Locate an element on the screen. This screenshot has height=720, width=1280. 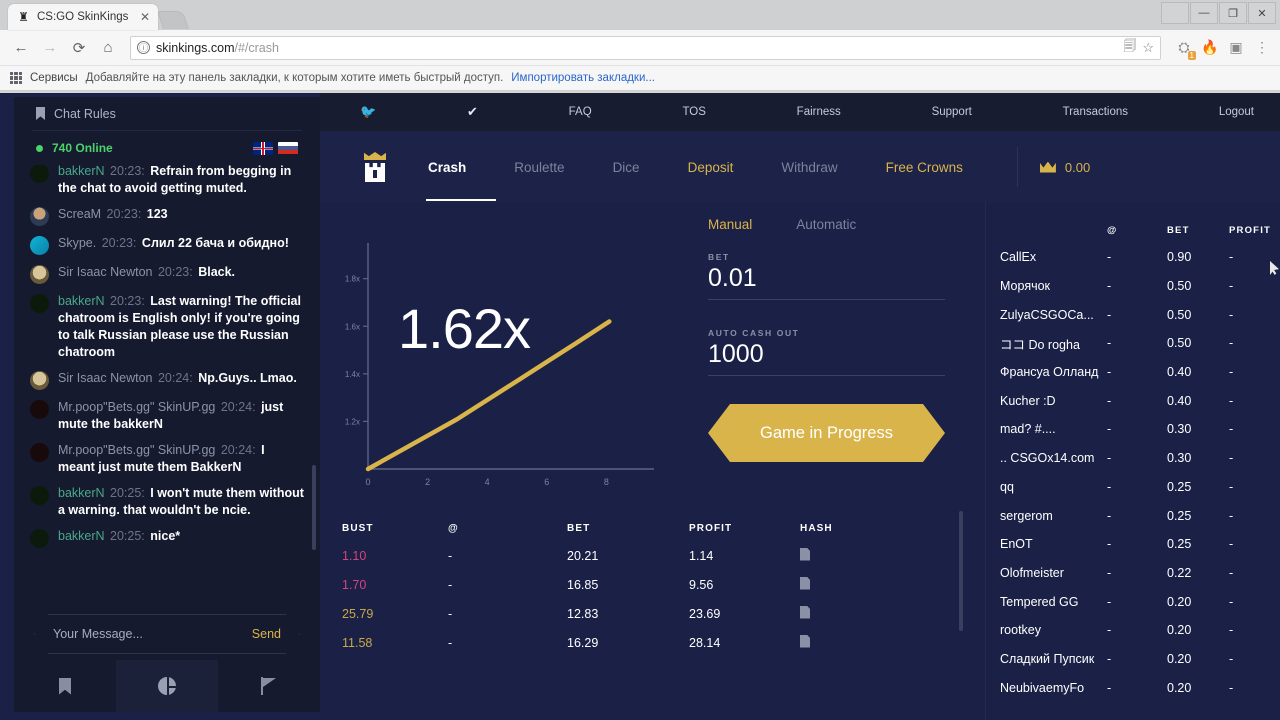
minimize-button: — is located at coordinates (1204, 13).